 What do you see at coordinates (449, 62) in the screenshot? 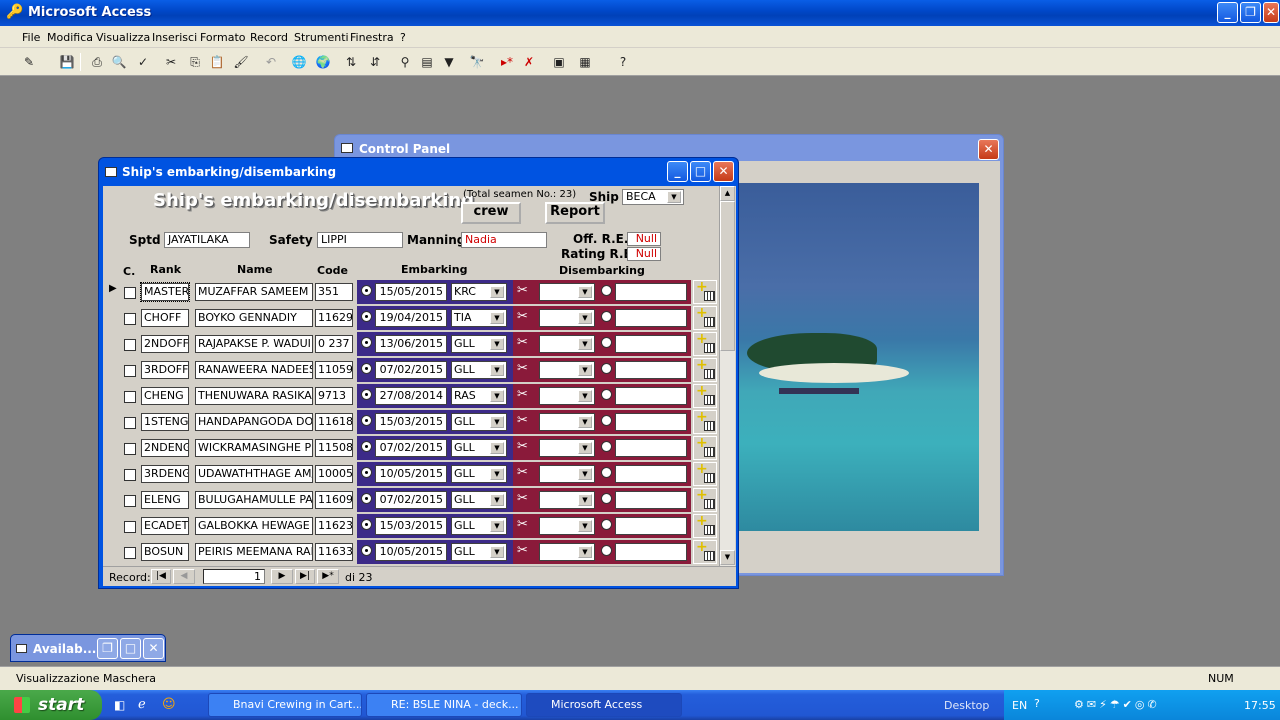
I see `apply-filter-icon: ▼` at bounding box center [449, 62].